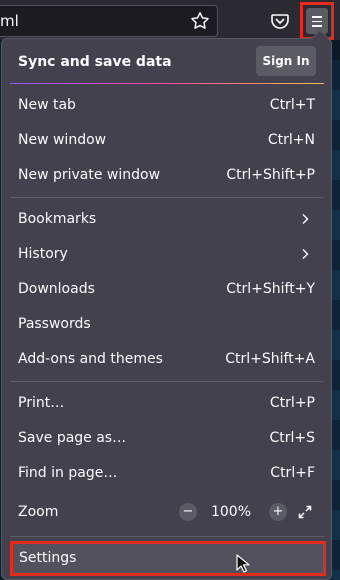  What do you see at coordinates (56, 289) in the screenshot?
I see `menu-item-label: Downloads` at bounding box center [56, 289].